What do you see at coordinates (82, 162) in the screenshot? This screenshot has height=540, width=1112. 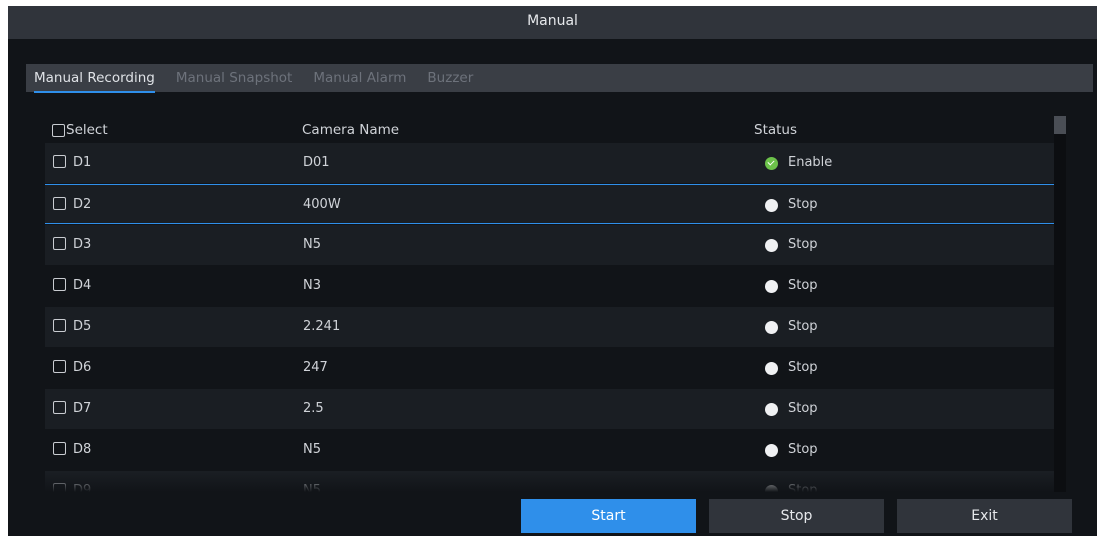 I see `row-channel-id: D1` at bounding box center [82, 162].